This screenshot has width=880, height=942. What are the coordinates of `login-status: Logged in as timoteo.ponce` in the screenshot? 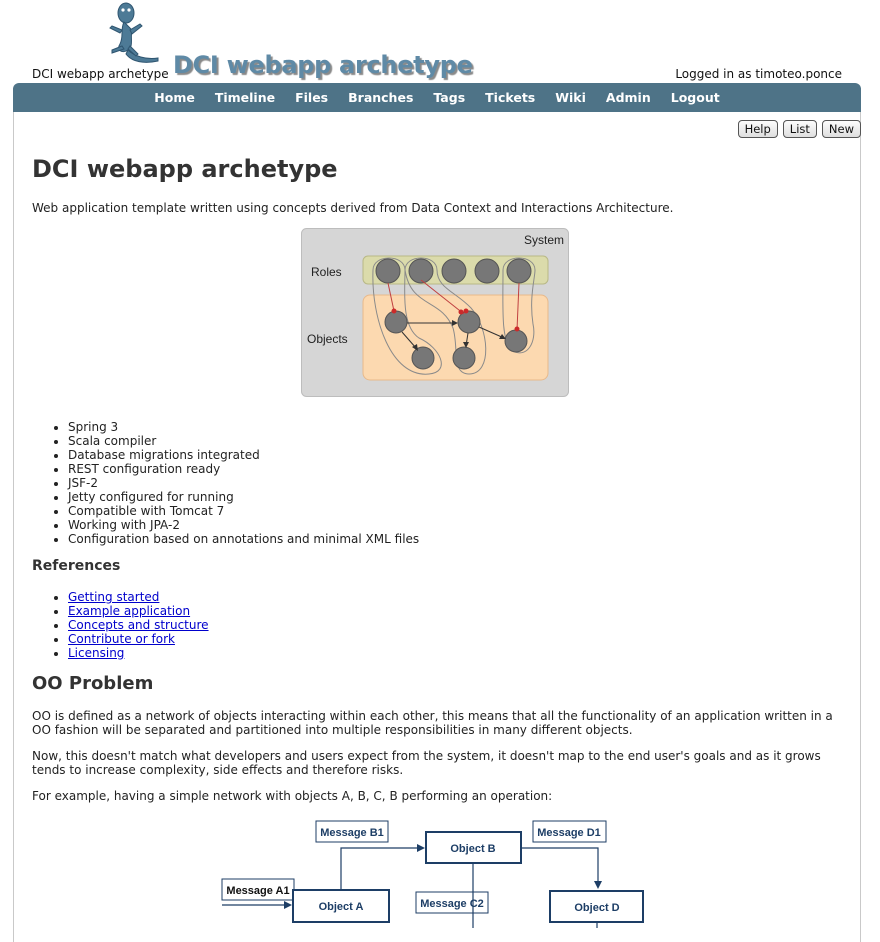 It's located at (758, 74).